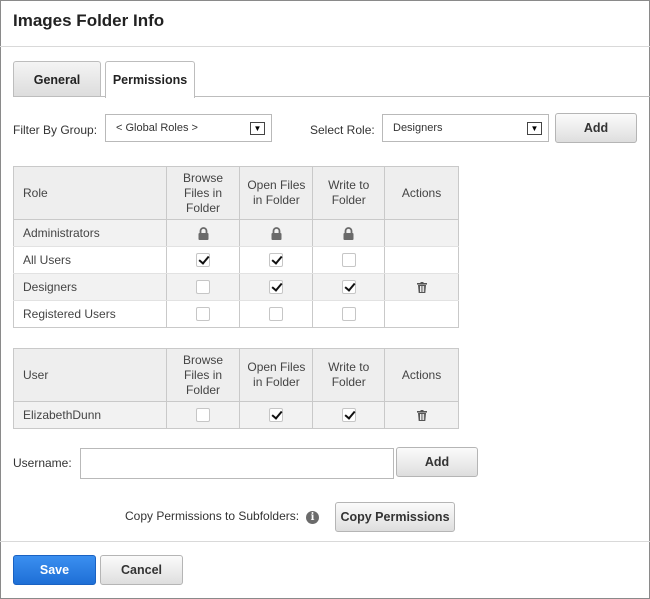  What do you see at coordinates (157, 128) in the screenshot?
I see `filter-group-value: < Global Roles >` at bounding box center [157, 128].